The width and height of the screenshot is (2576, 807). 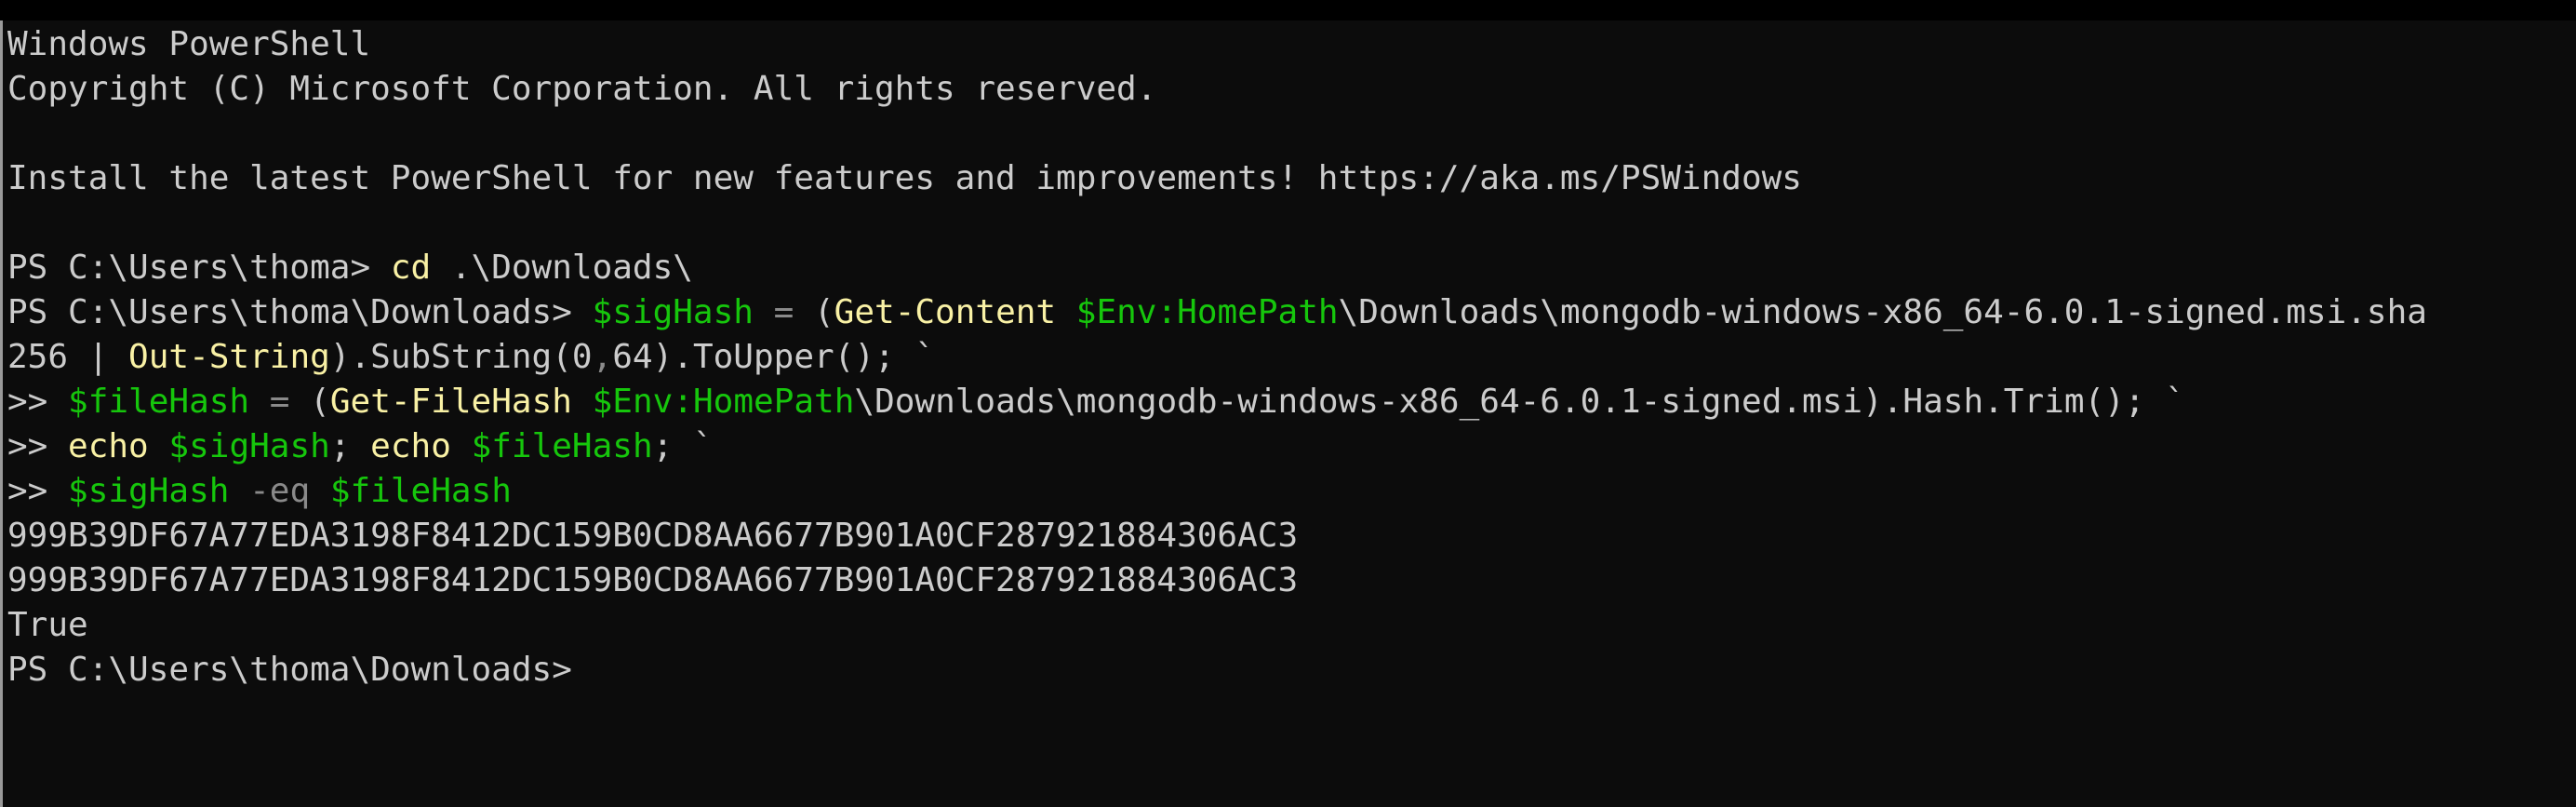 What do you see at coordinates (189, 44) in the screenshot?
I see `console-token-fg: Windows PowerShell` at bounding box center [189, 44].